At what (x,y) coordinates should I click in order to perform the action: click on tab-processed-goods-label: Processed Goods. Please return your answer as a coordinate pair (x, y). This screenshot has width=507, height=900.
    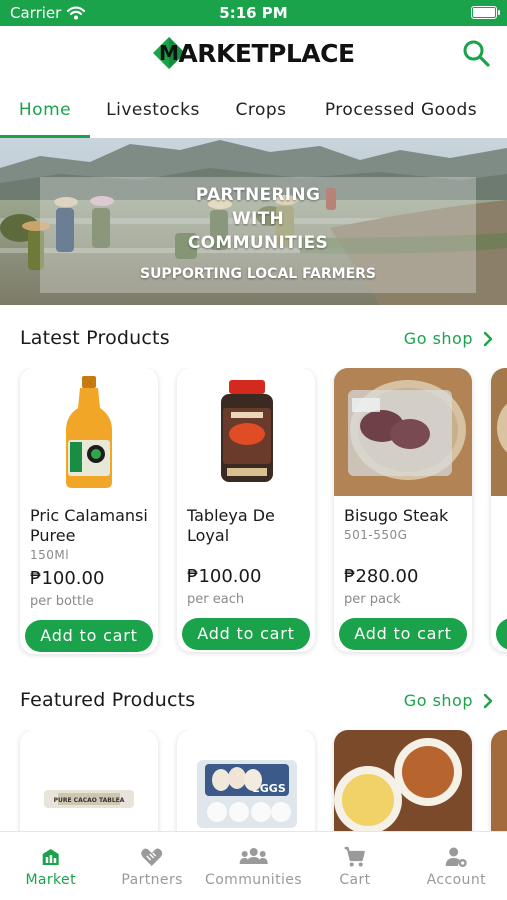
    Looking at the image, I should click on (401, 110).